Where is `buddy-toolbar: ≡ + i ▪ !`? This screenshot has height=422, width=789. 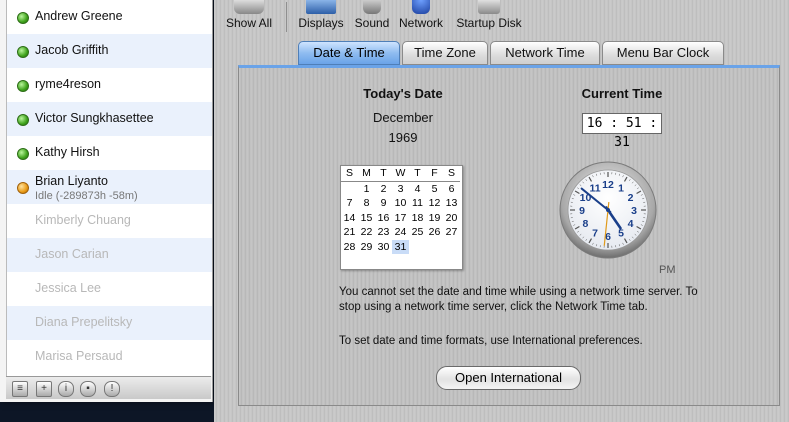
buddy-toolbar: ≡ + i ▪ ! is located at coordinates (108, 387).